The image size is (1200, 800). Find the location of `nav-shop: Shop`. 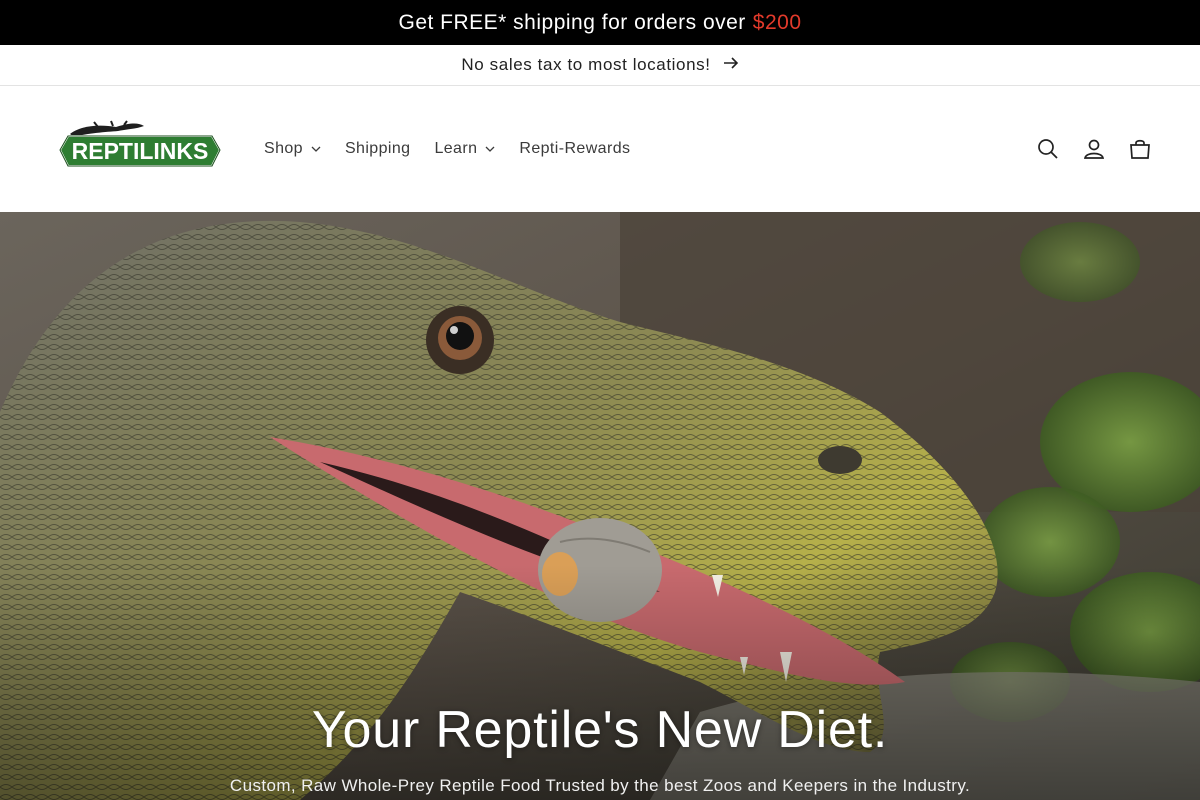

nav-shop: Shop is located at coordinates (292, 149).